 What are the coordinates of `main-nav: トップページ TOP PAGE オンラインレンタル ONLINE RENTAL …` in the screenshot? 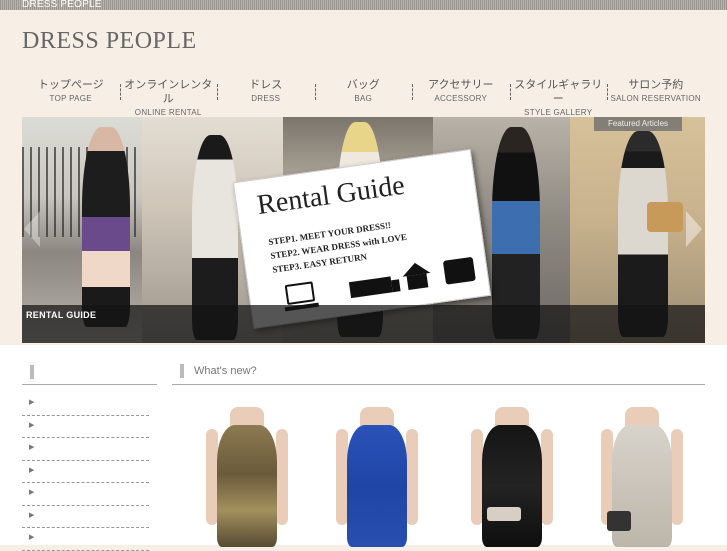 It's located at (363, 97).